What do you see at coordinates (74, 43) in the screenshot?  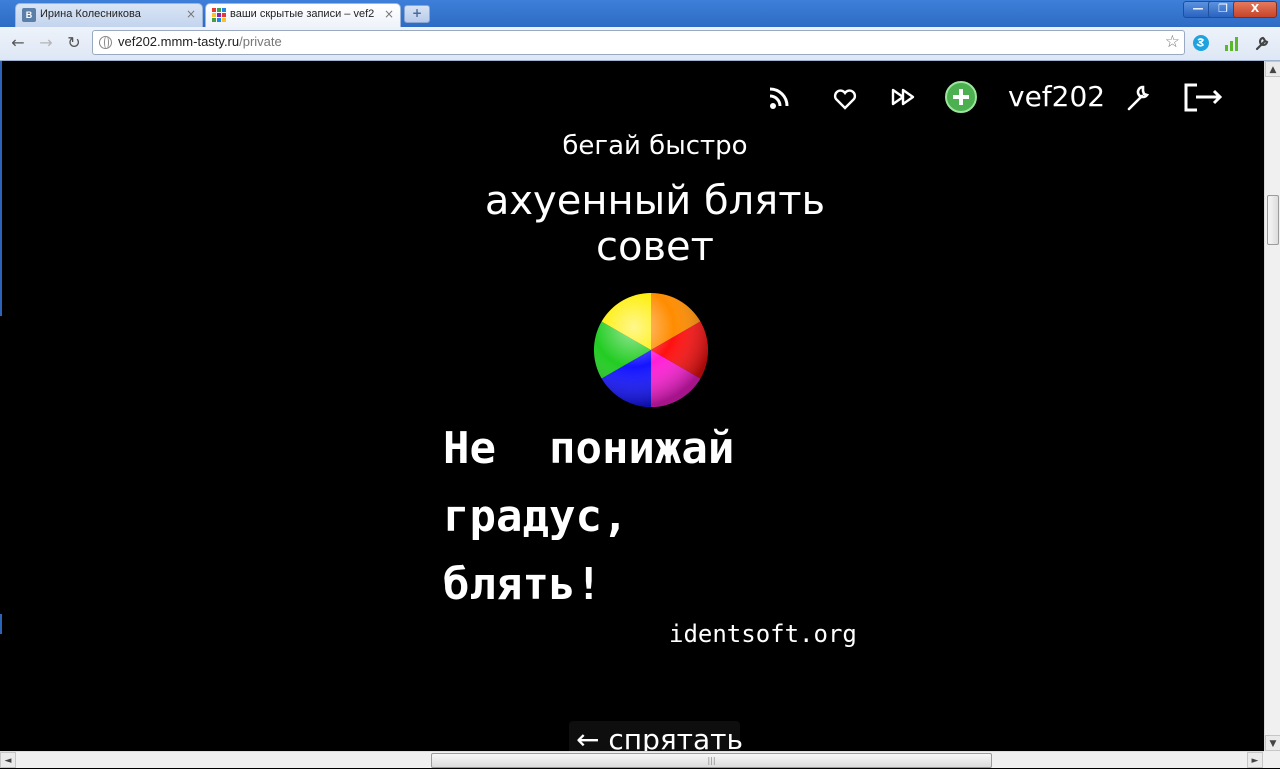 I see `reload-button: ↻` at bounding box center [74, 43].